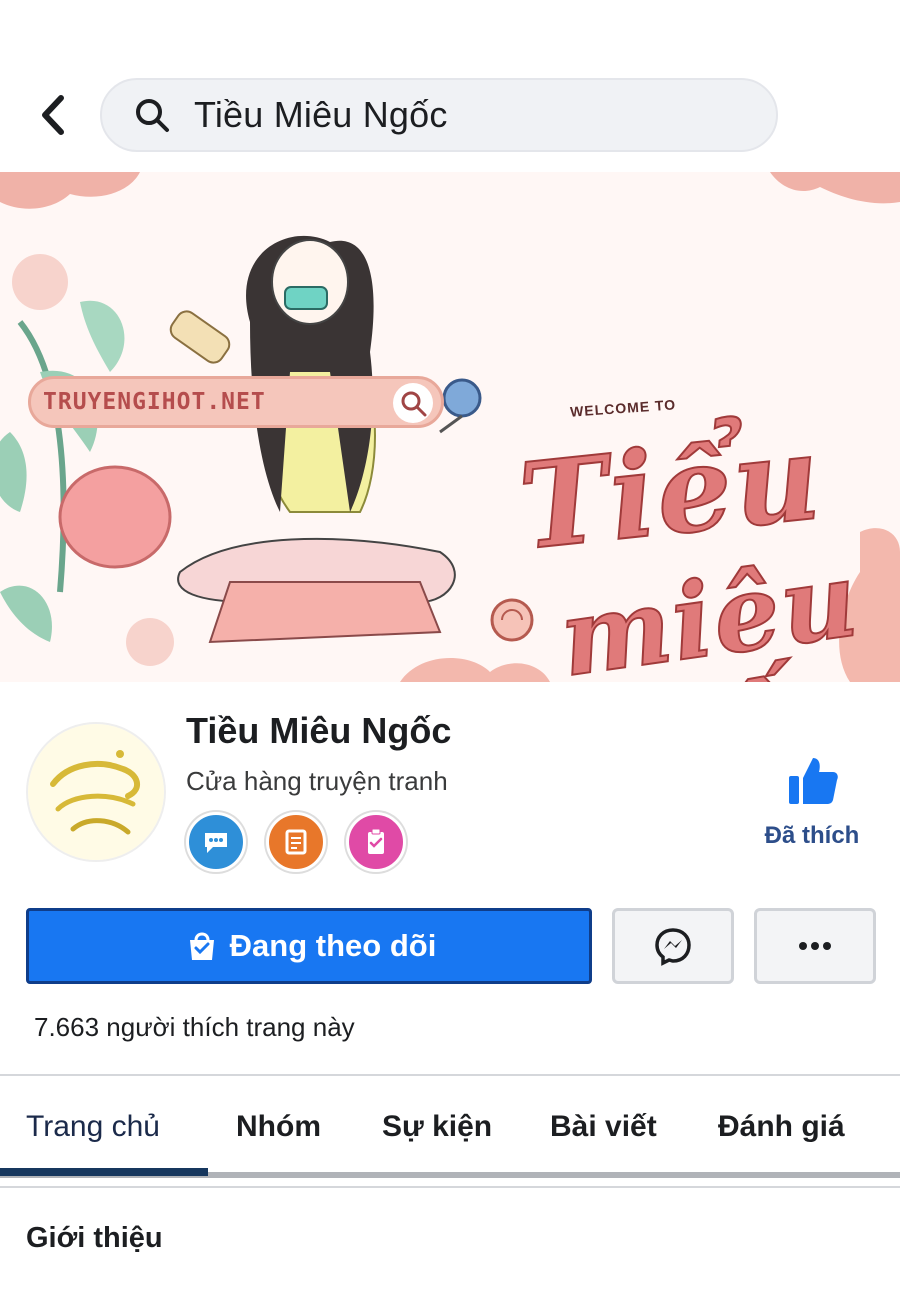  I want to click on page-title: Tiều Miêu Ngốc, so click(319, 730).